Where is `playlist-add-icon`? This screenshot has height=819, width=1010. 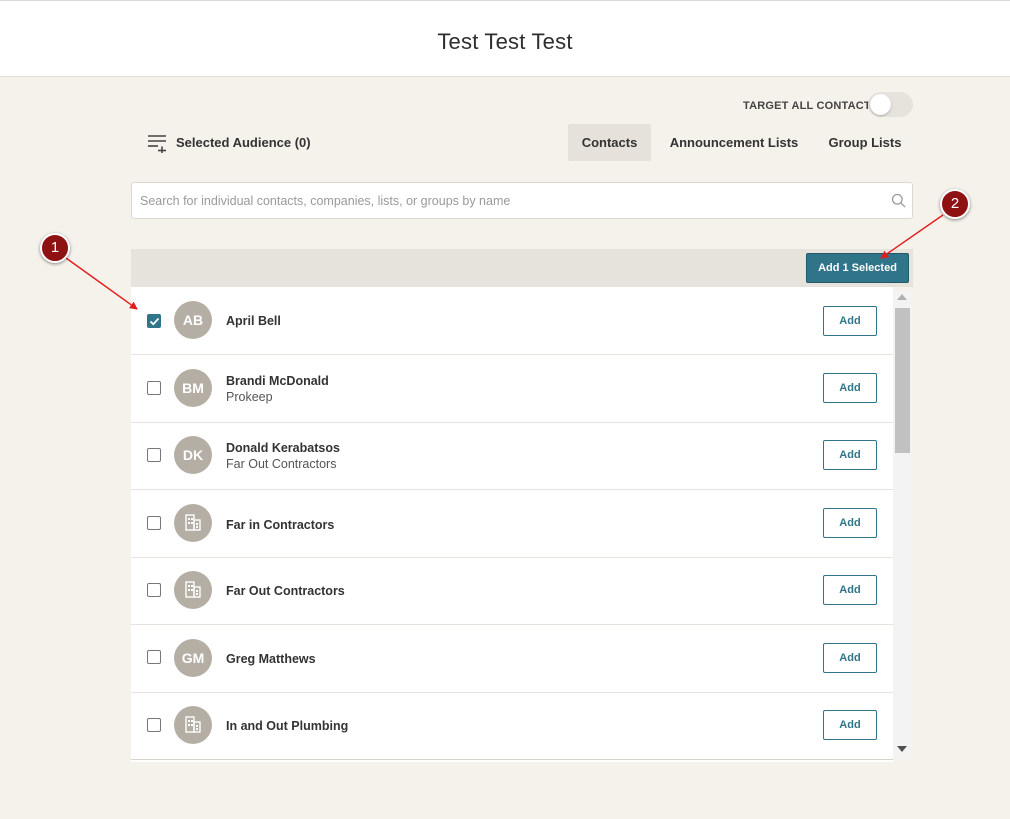 playlist-add-icon is located at coordinates (157, 144).